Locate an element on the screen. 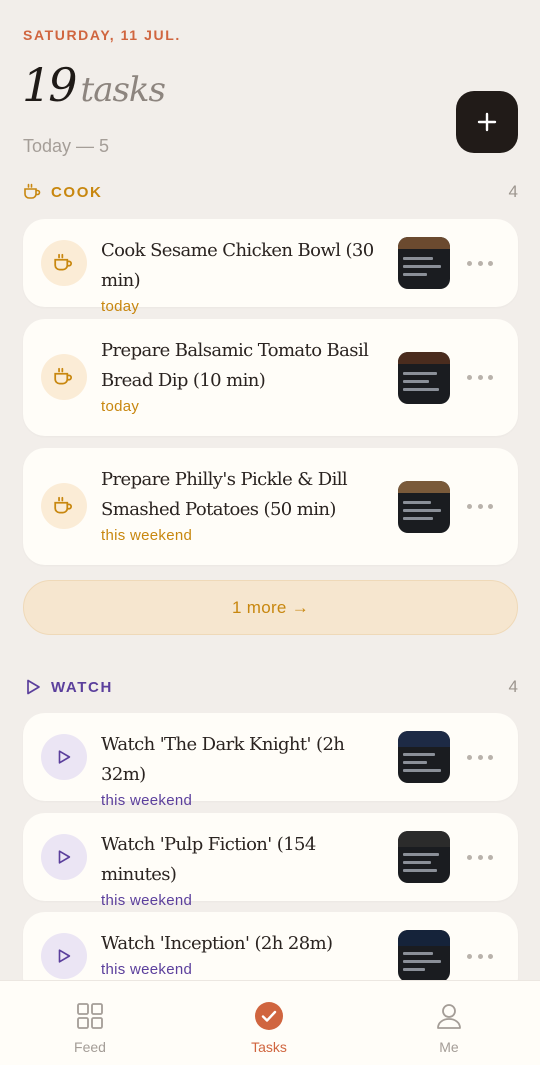  task-title: Watch 'The Dark Knight' (2h 32m) is located at coordinates (223, 759).